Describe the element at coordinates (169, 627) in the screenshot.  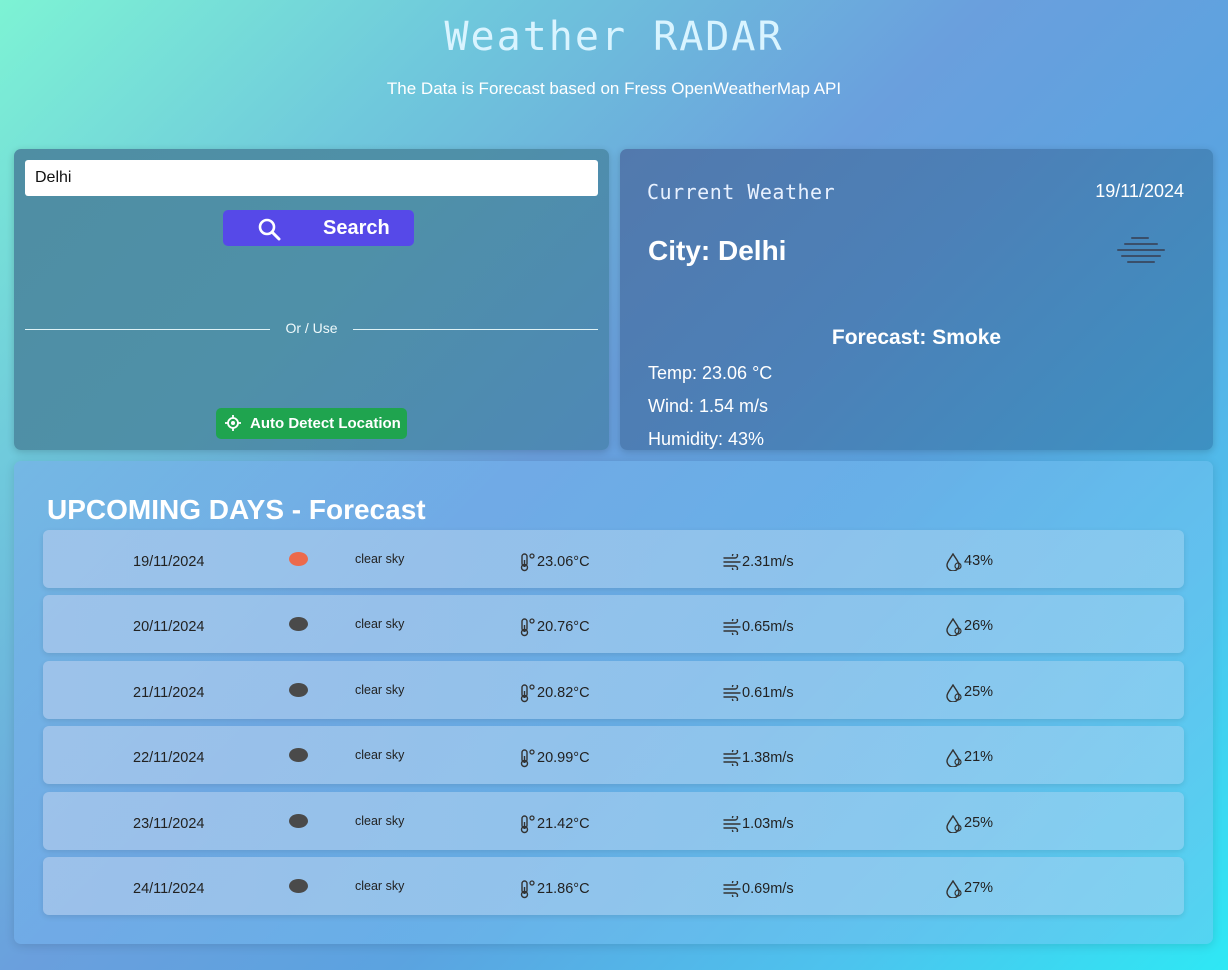
I see `forecast-date: 20/11/2024` at that location.